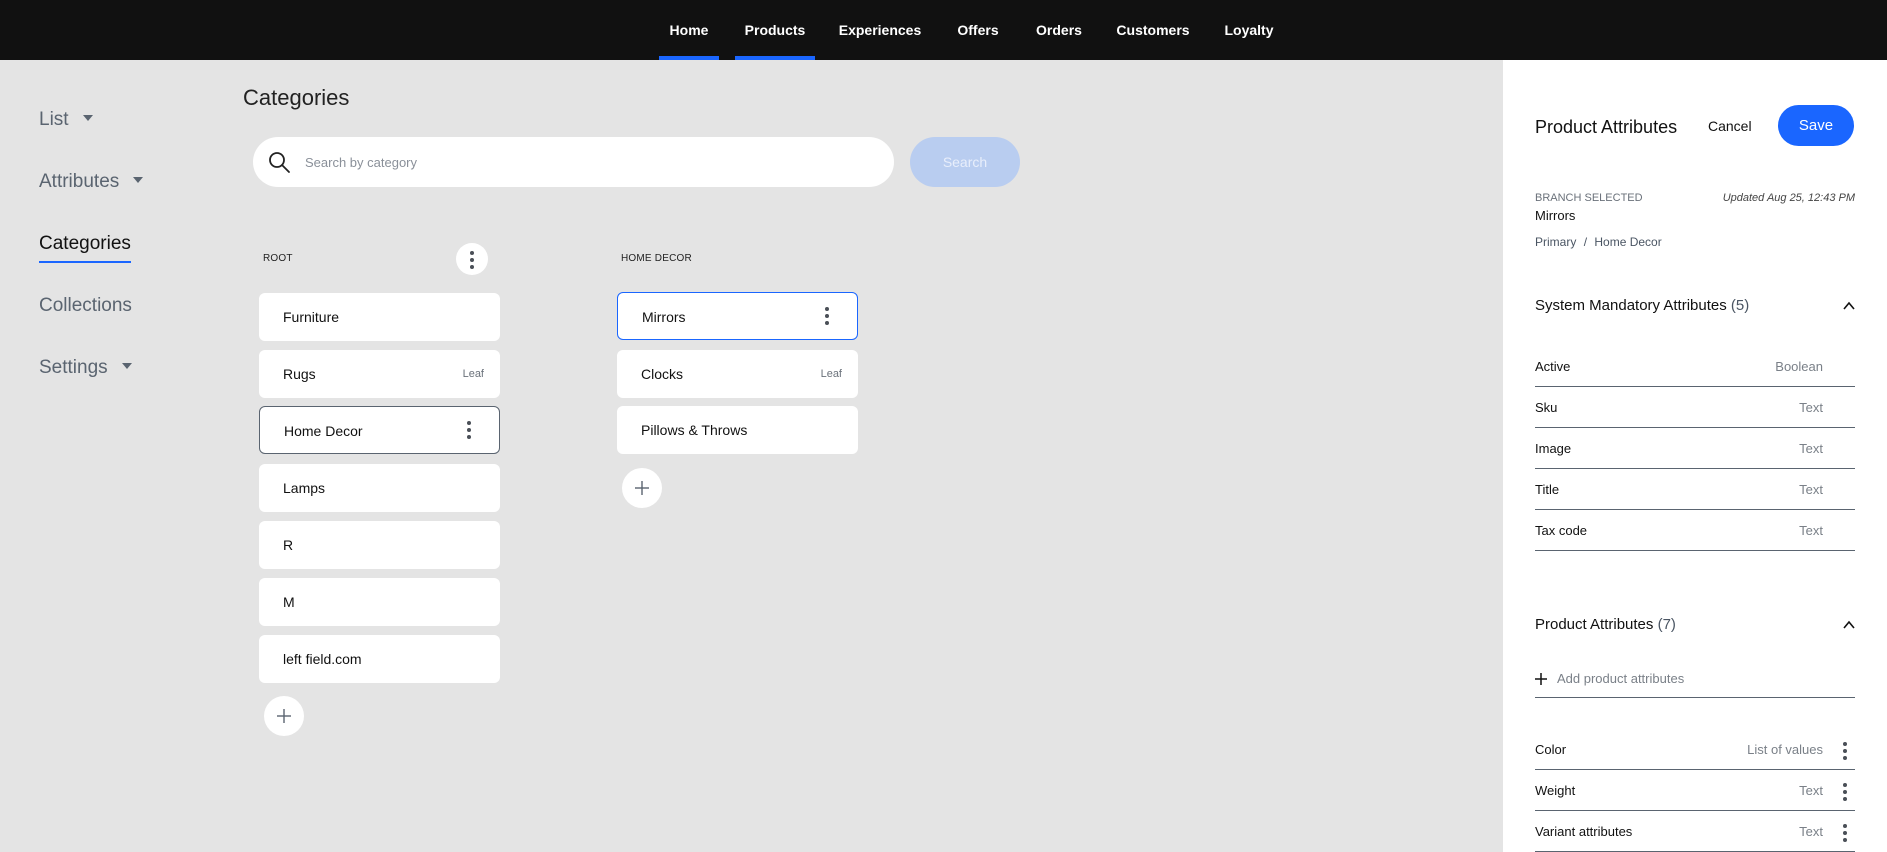 This screenshot has height=852, width=1887. I want to click on nav-products: Products, so click(775, 30).